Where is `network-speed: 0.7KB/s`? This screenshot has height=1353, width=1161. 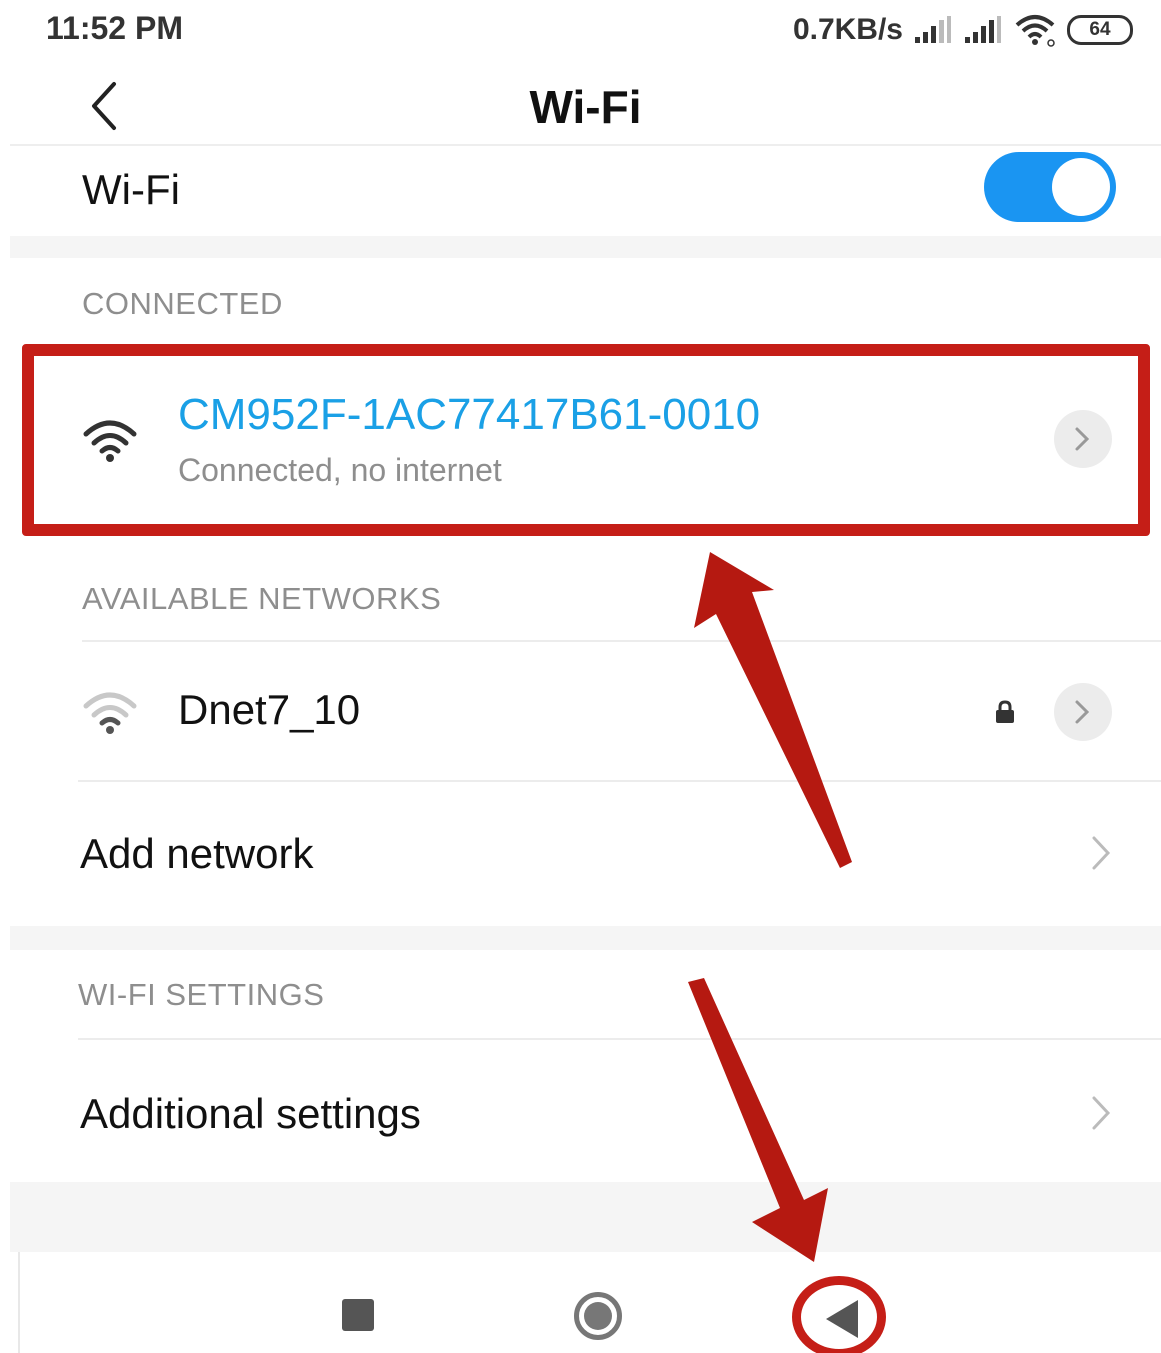 network-speed: 0.7KB/s is located at coordinates (847, 29).